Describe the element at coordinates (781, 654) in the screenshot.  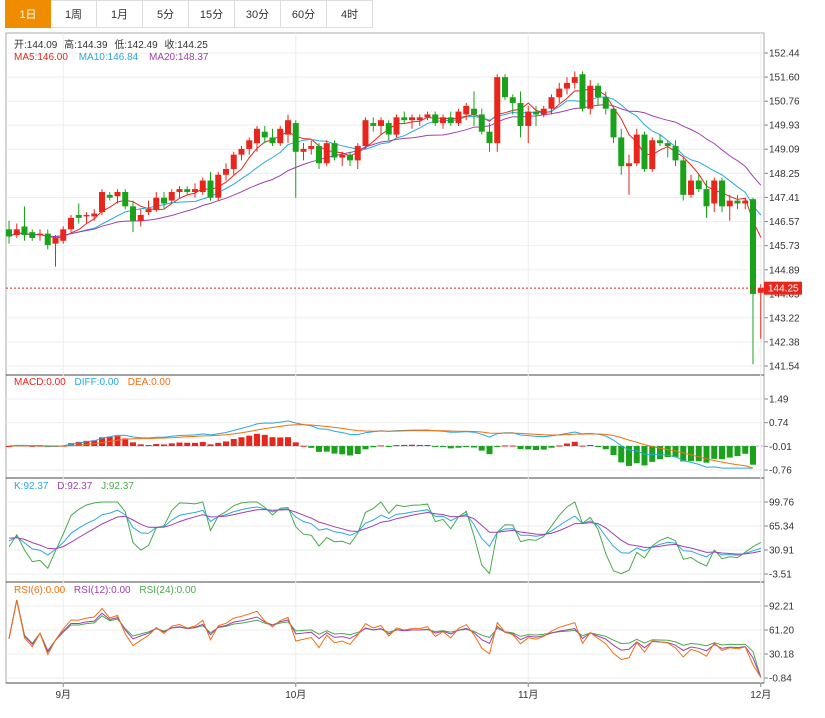
I see `y-tick-label: 30.18` at that location.